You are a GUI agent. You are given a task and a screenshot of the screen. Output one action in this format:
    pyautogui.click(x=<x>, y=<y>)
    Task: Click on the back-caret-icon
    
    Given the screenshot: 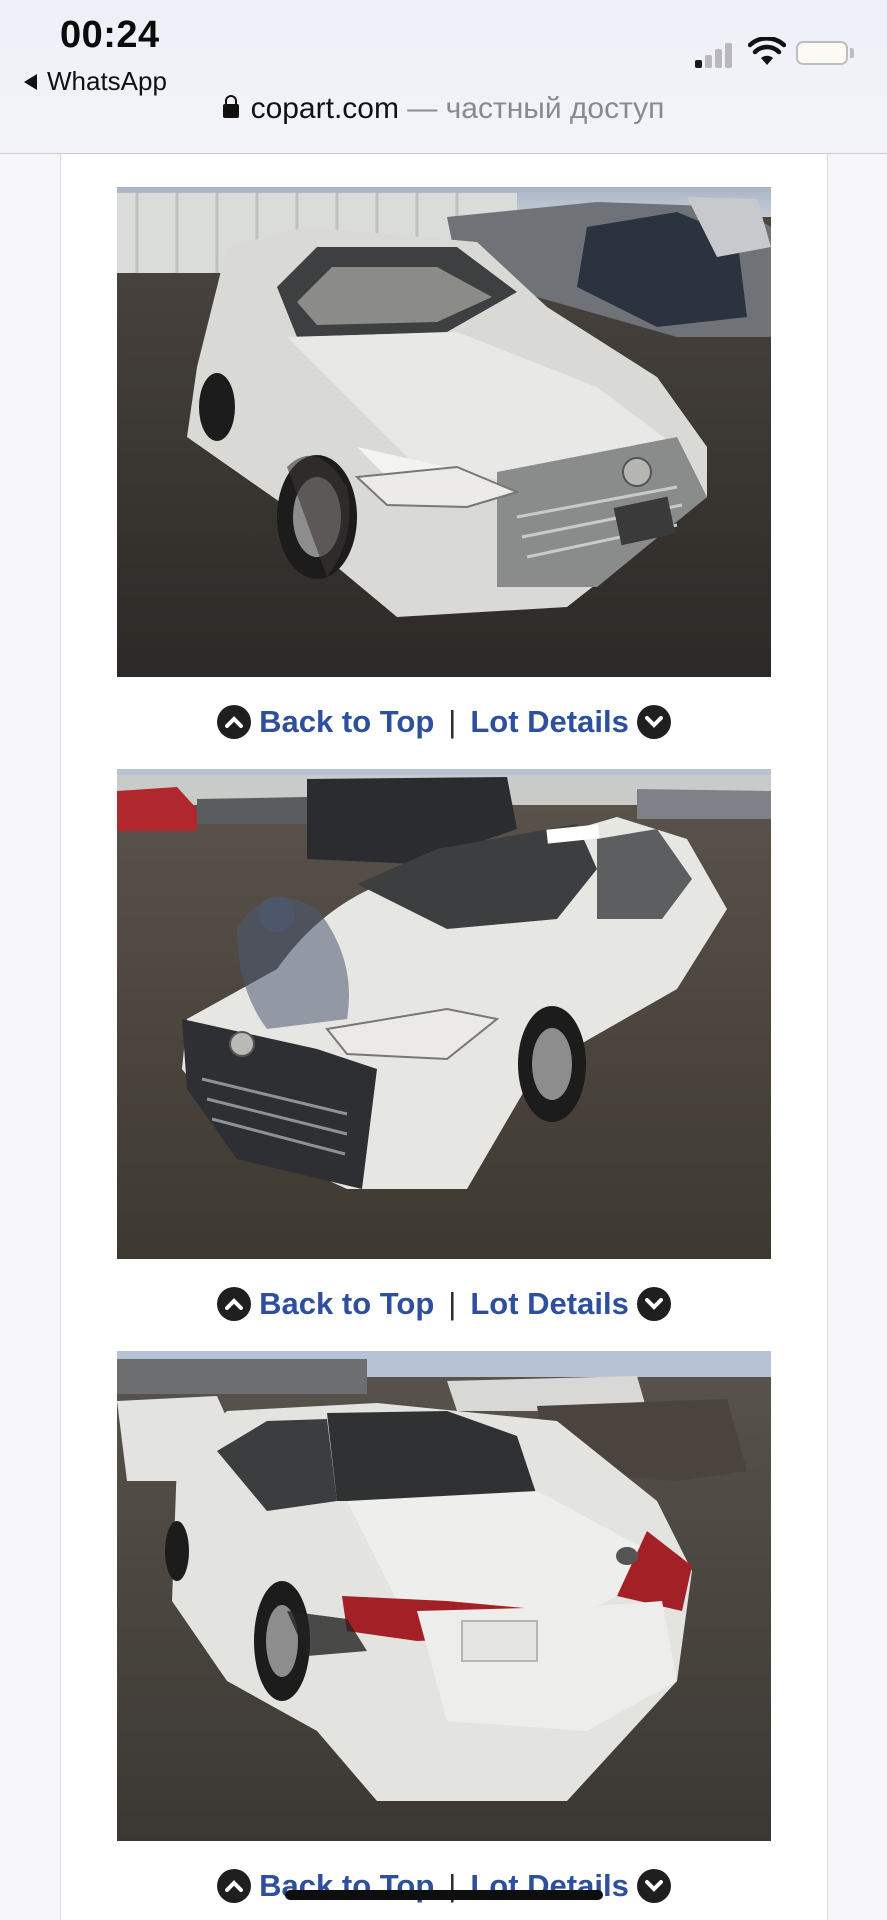 What is the action you would take?
    pyautogui.click(x=30, y=81)
    